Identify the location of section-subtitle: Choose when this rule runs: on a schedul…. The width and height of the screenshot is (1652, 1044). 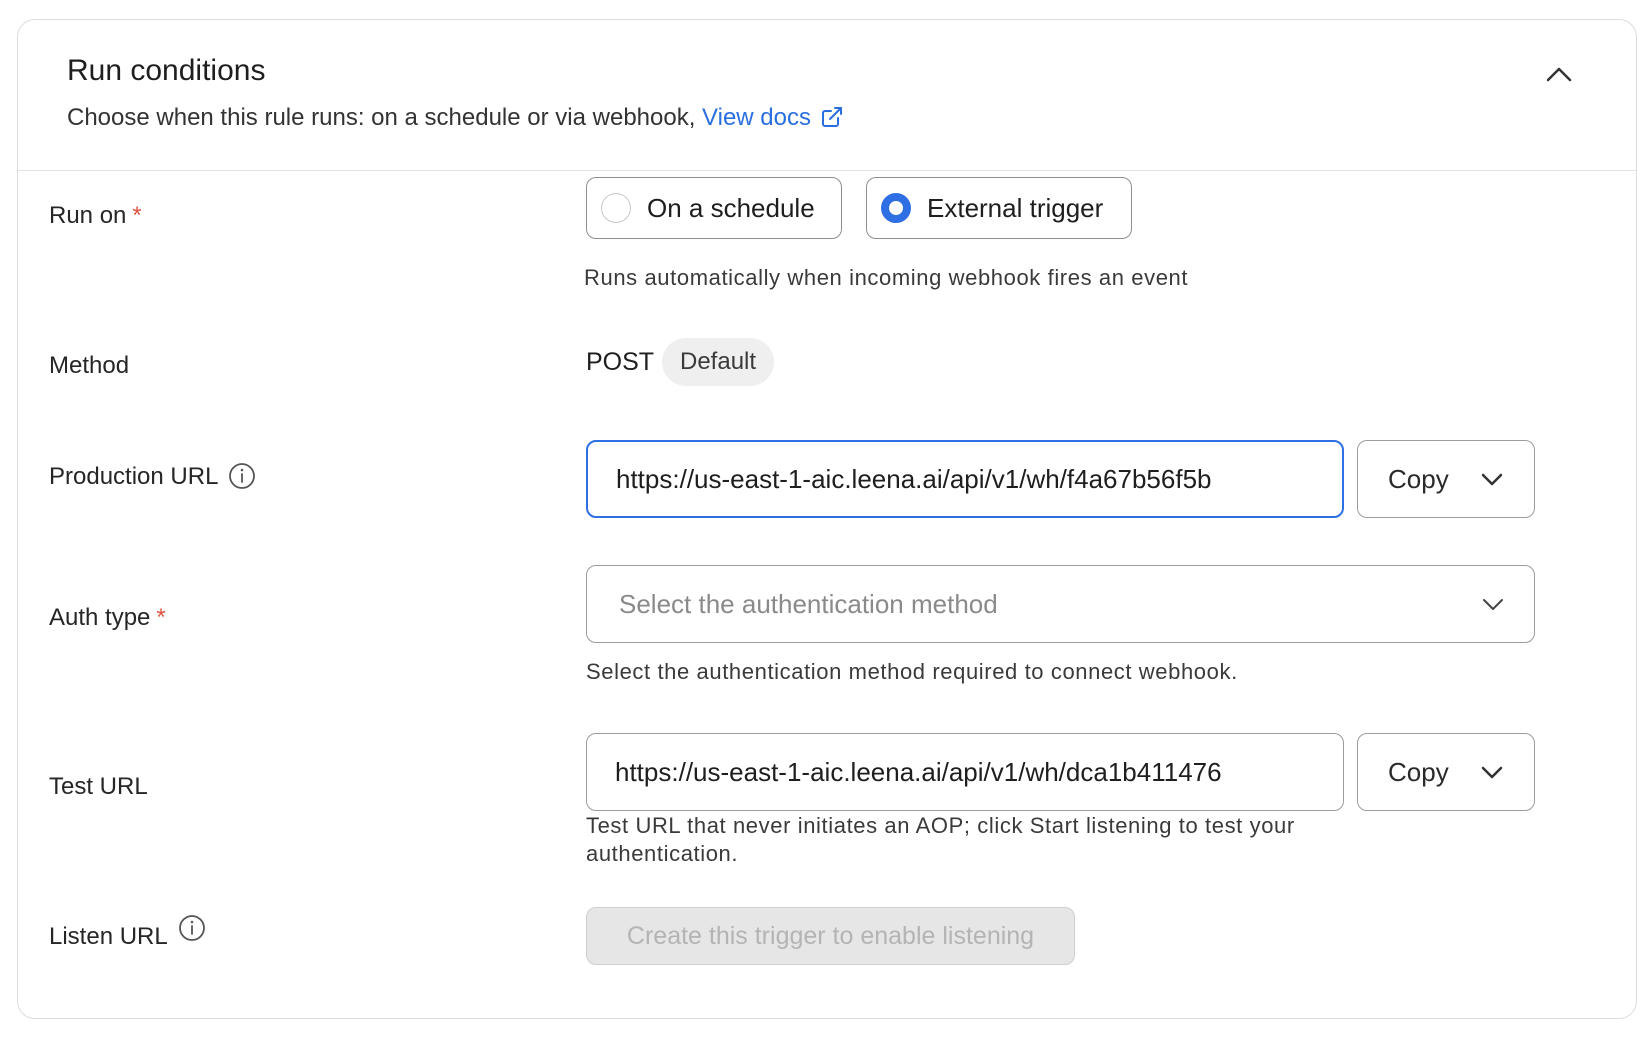
(455, 118).